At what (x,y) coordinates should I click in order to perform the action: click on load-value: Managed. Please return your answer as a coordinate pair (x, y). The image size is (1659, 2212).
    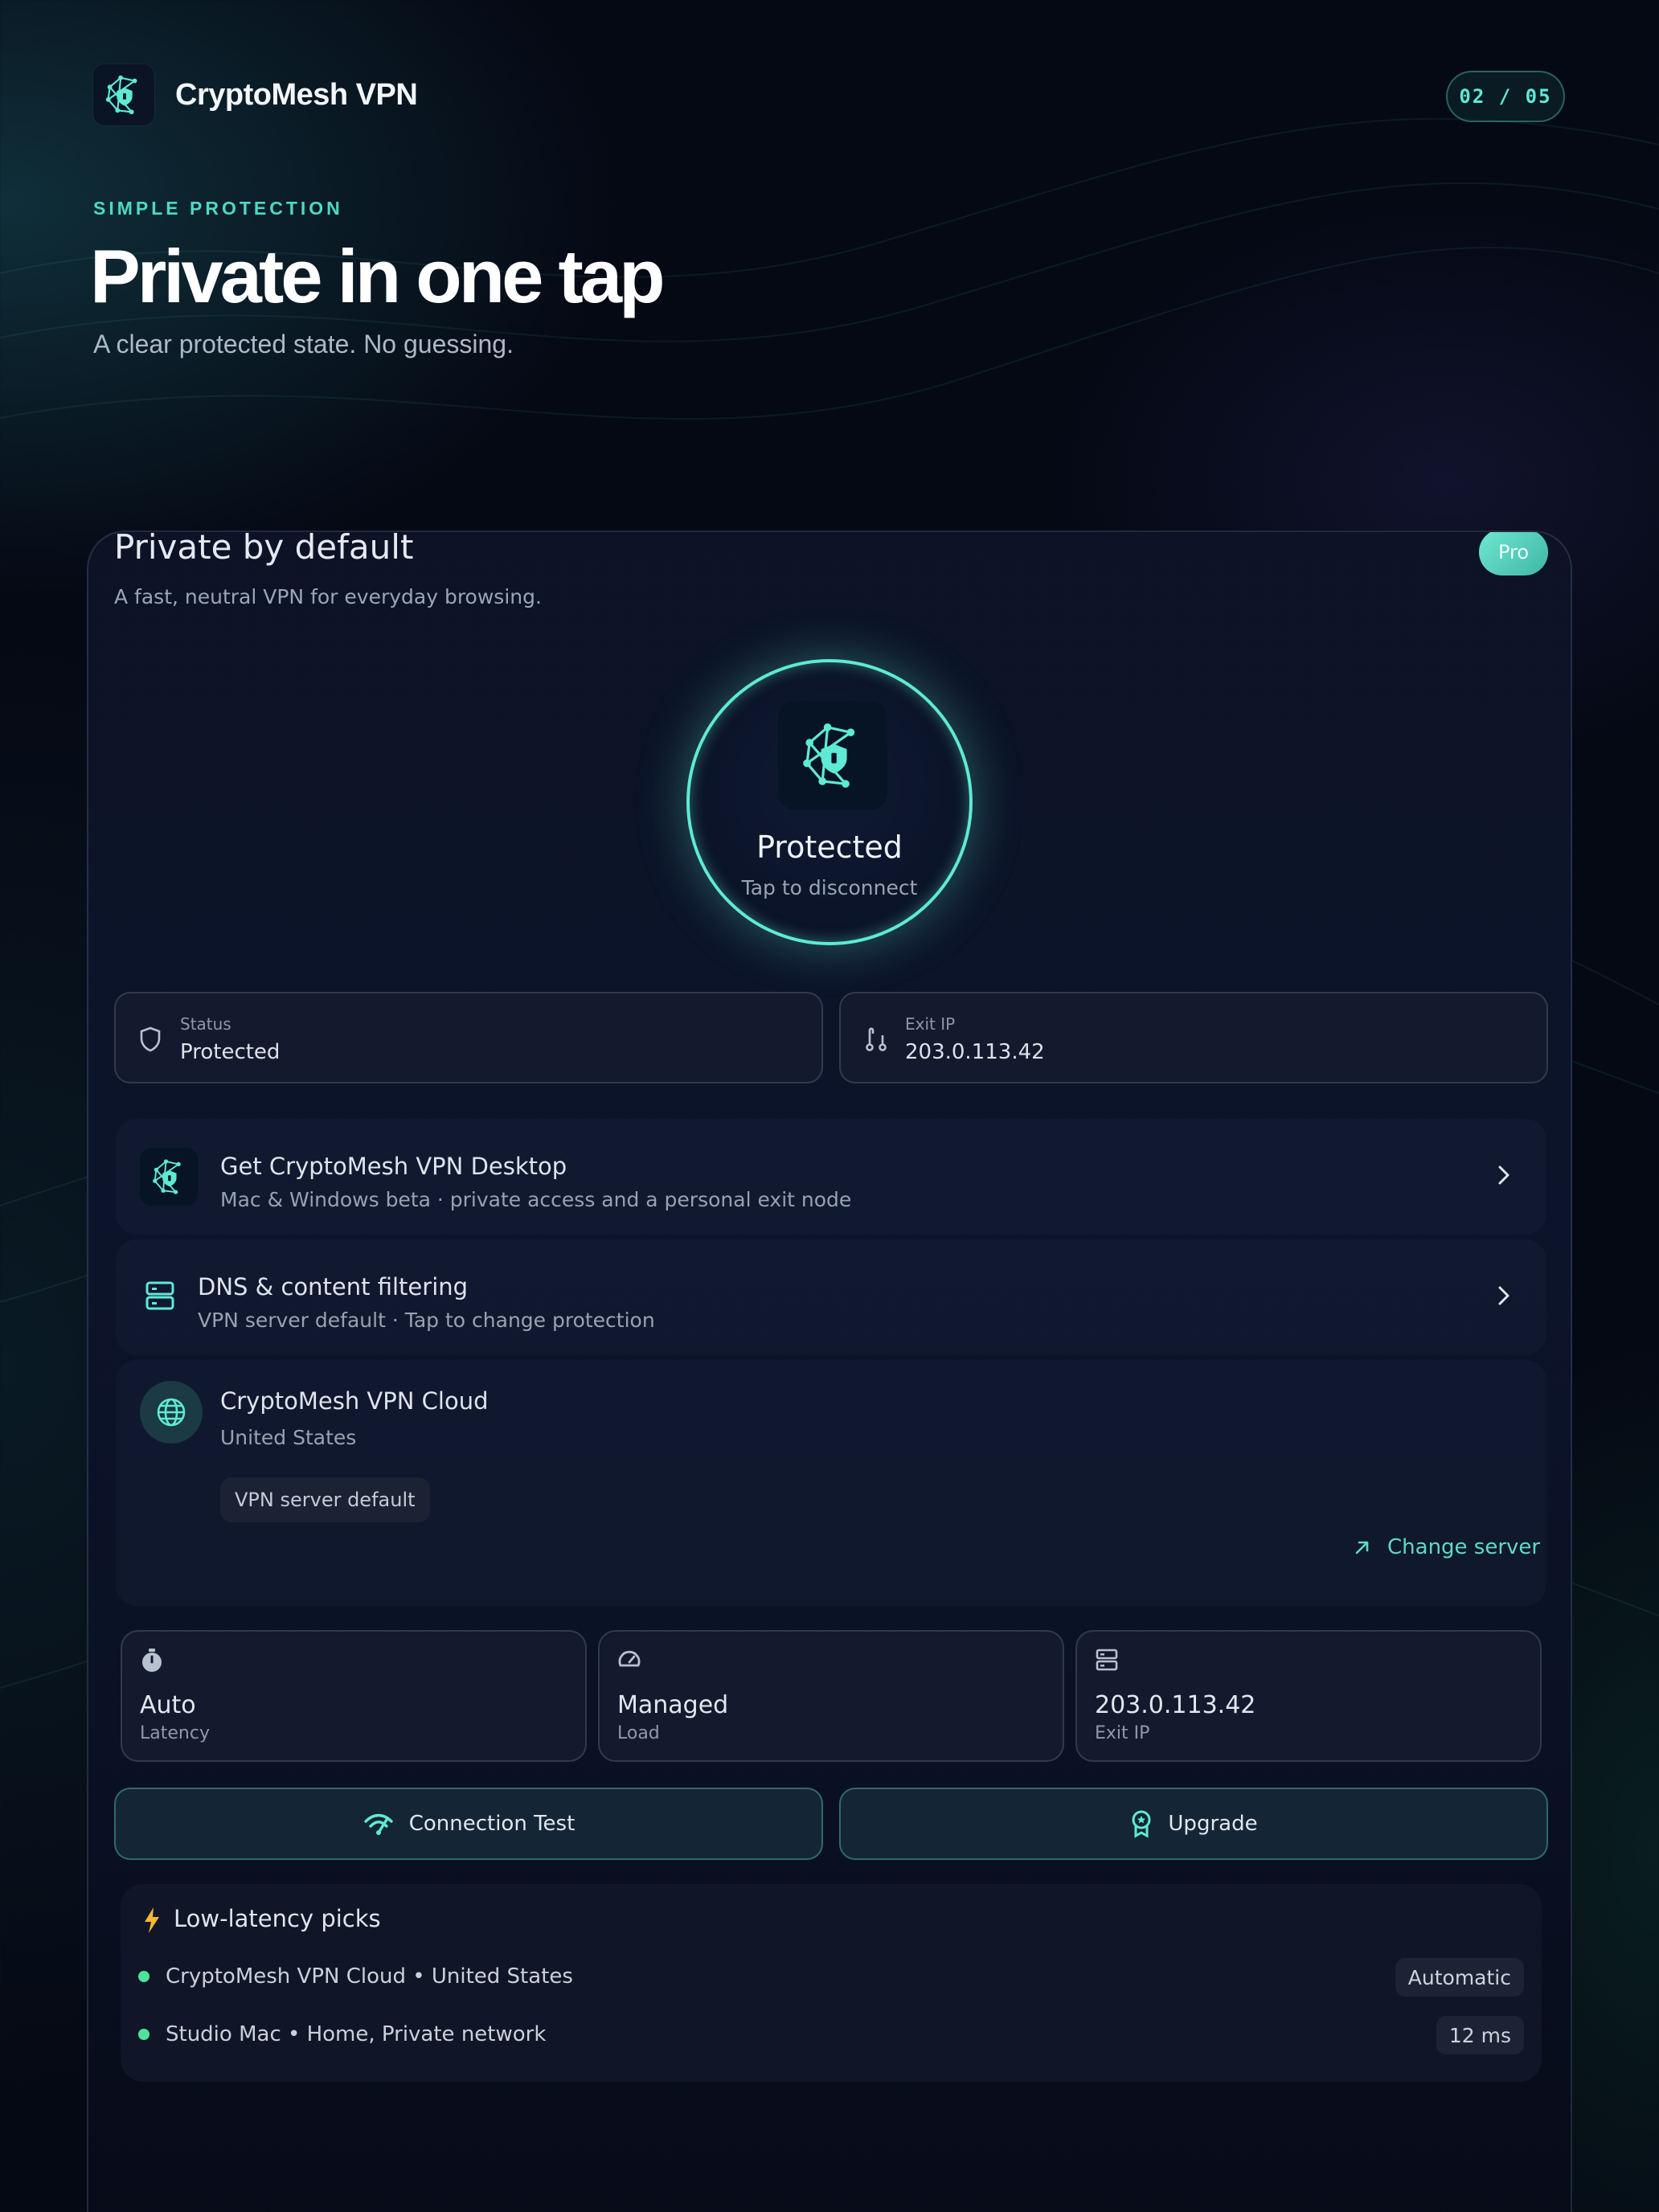
    Looking at the image, I should click on (673, 1705).